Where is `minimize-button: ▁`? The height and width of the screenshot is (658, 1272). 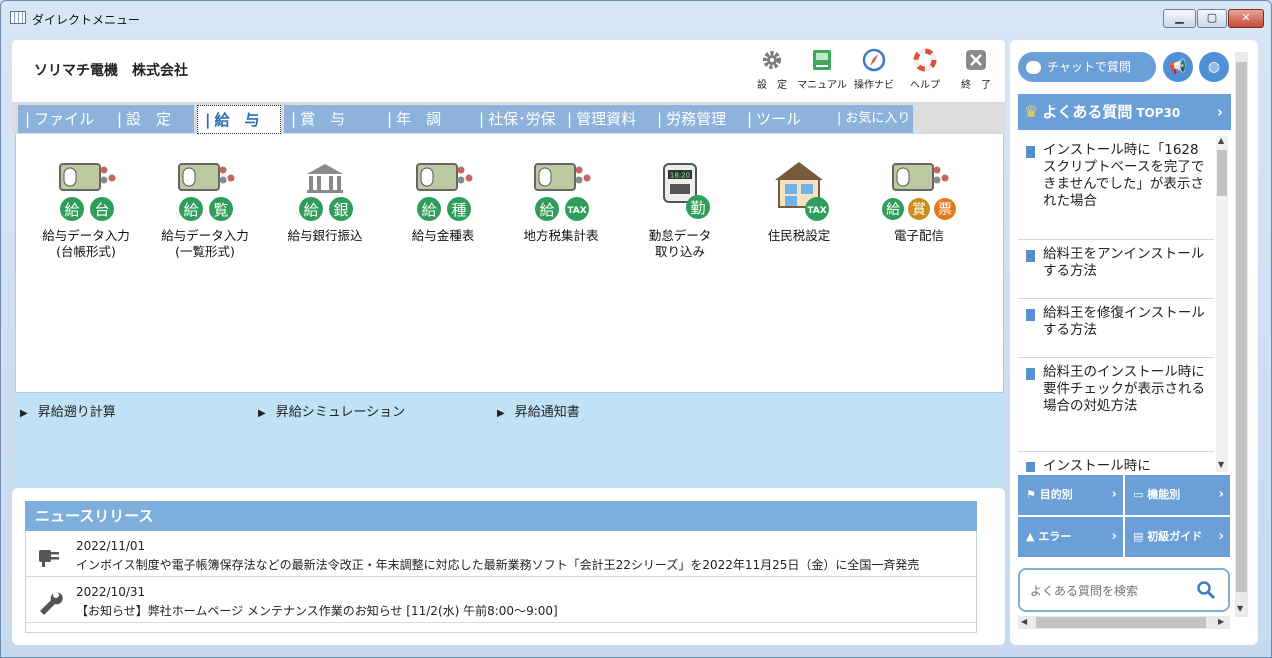 minimize-button: ▁ is located at coordinates (1179, 18).